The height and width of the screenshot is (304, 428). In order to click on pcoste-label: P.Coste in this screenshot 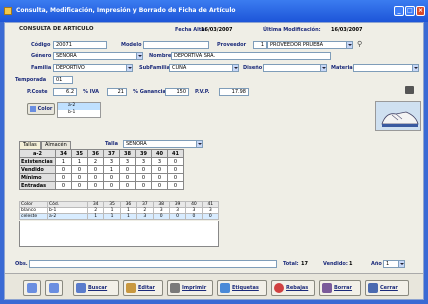, I will do `click(37, 92)`.